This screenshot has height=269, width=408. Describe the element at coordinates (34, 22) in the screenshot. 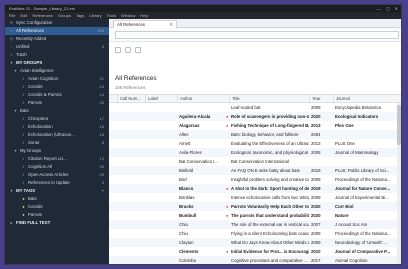

I see `sidebar-item-label: Sync Configuration` at that location.